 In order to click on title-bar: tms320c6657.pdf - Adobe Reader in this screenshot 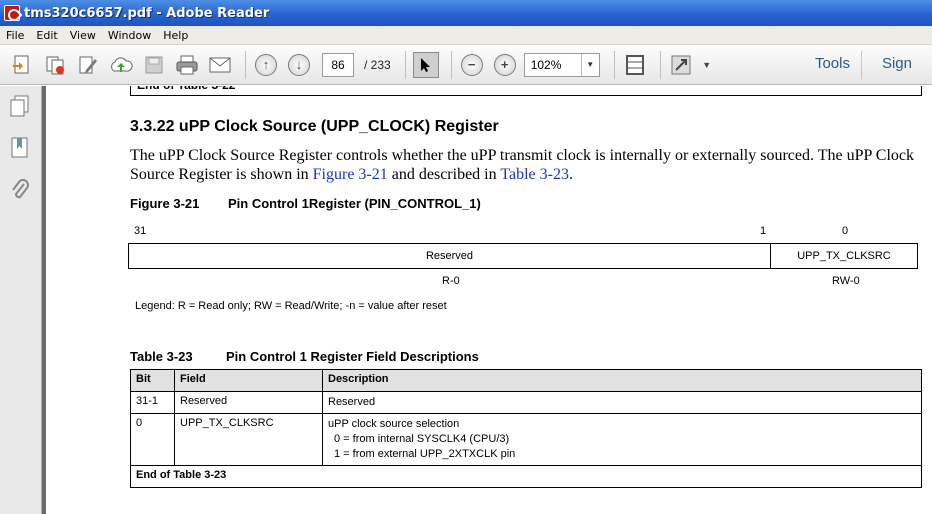, I will do `click(466, 13)`.